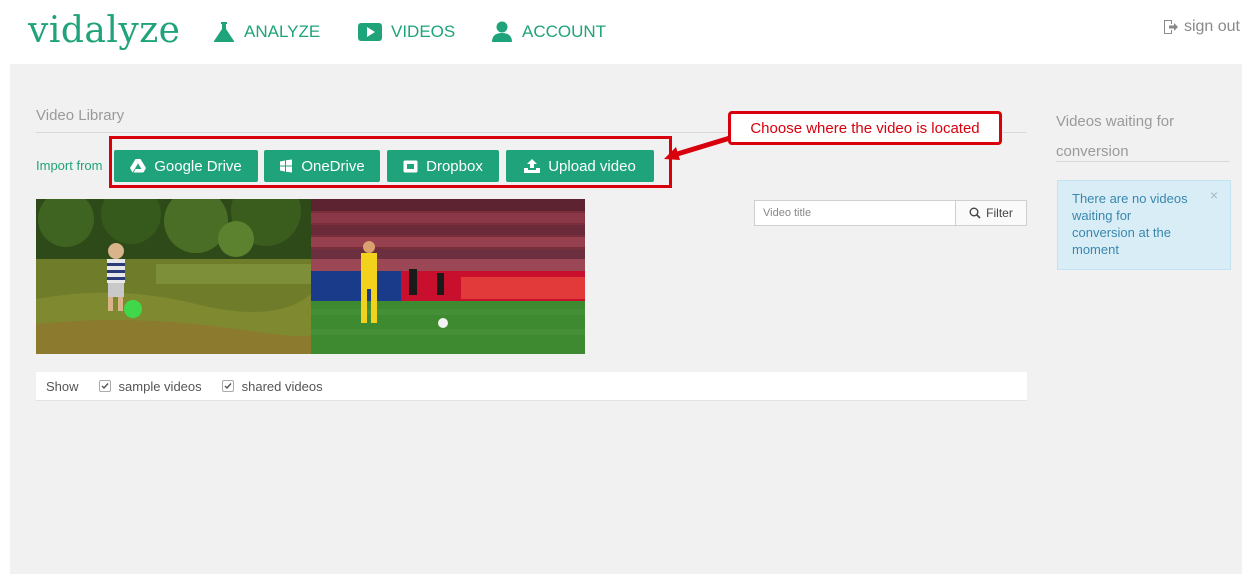 The image size is (1252, 574). Describe the element at coordinates (999, 213) in the screenshot. I see `filter-label: Filter` at that location.